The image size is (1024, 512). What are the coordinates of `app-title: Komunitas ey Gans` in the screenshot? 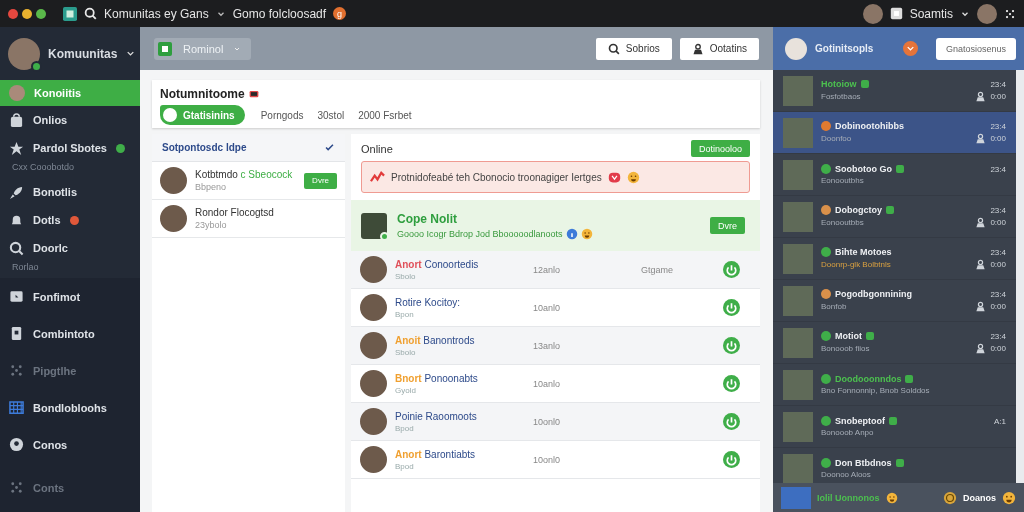 It's located at (156, 13).